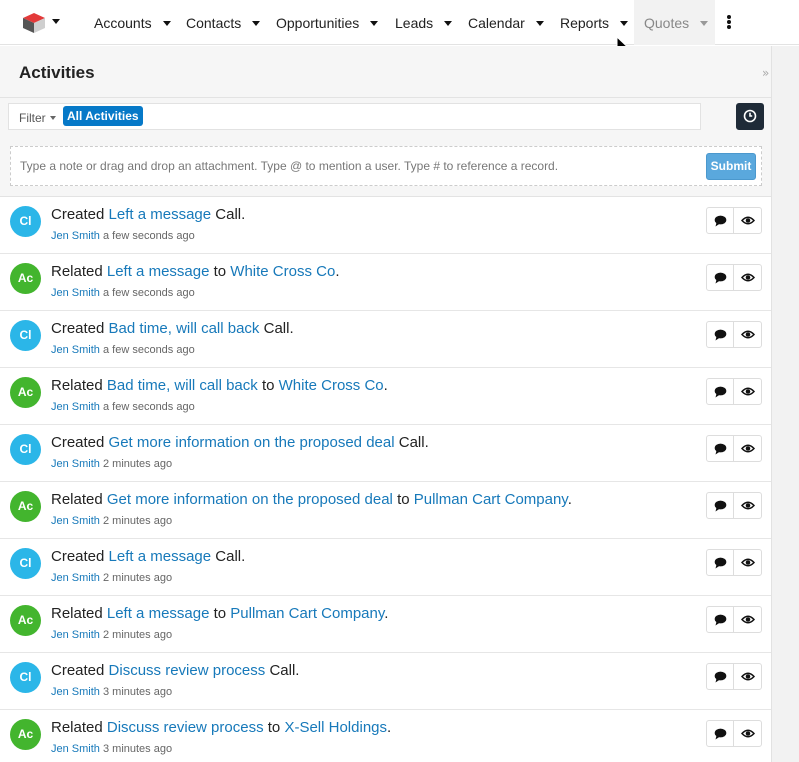  Describe the element at coordinates (569, 499) in the screenshot. I see `activity-suffix: .` at that location.